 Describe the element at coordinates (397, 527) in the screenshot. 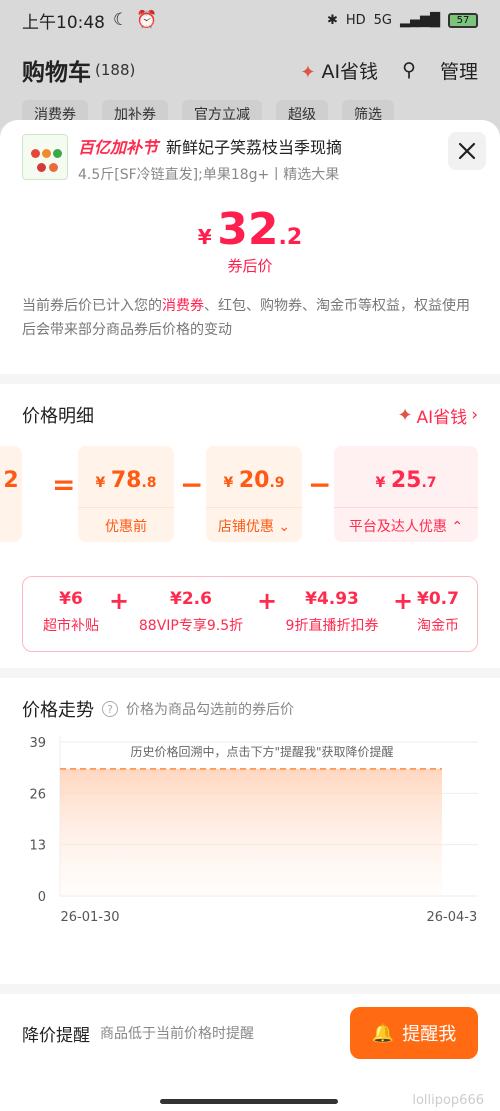

I see `platform-label: 平台及达人优惠` at that location.